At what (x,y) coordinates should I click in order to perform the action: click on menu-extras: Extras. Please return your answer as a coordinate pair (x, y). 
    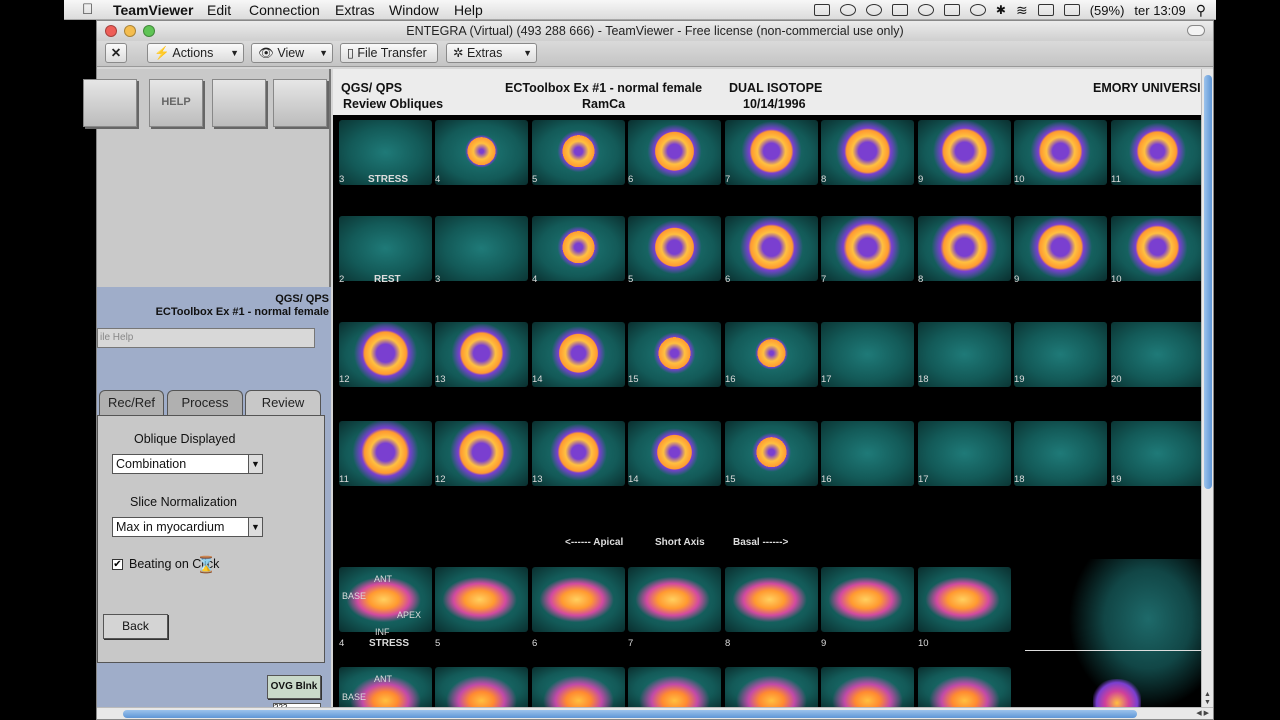
    Looking at the image, I should click on (355, 10).